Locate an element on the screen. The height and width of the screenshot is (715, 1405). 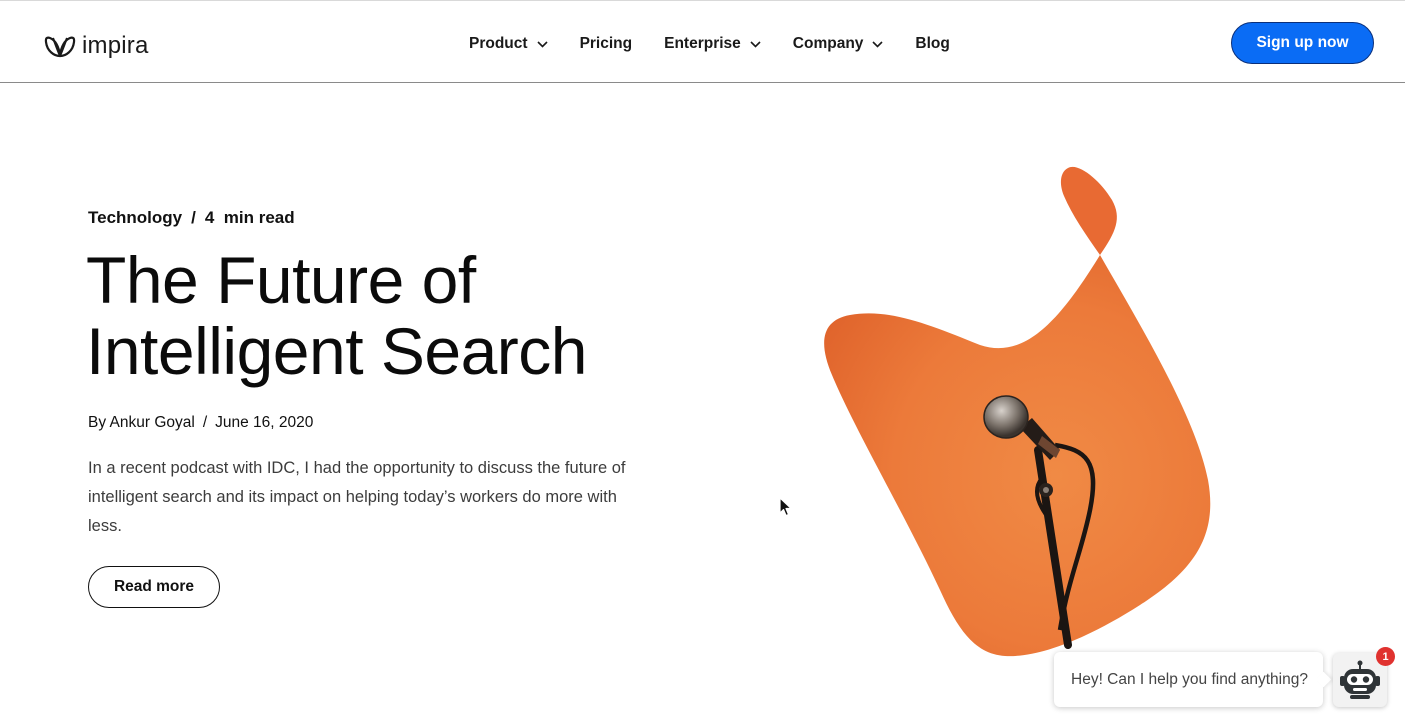
nav-product: Product is located at coordinates (508, 44).